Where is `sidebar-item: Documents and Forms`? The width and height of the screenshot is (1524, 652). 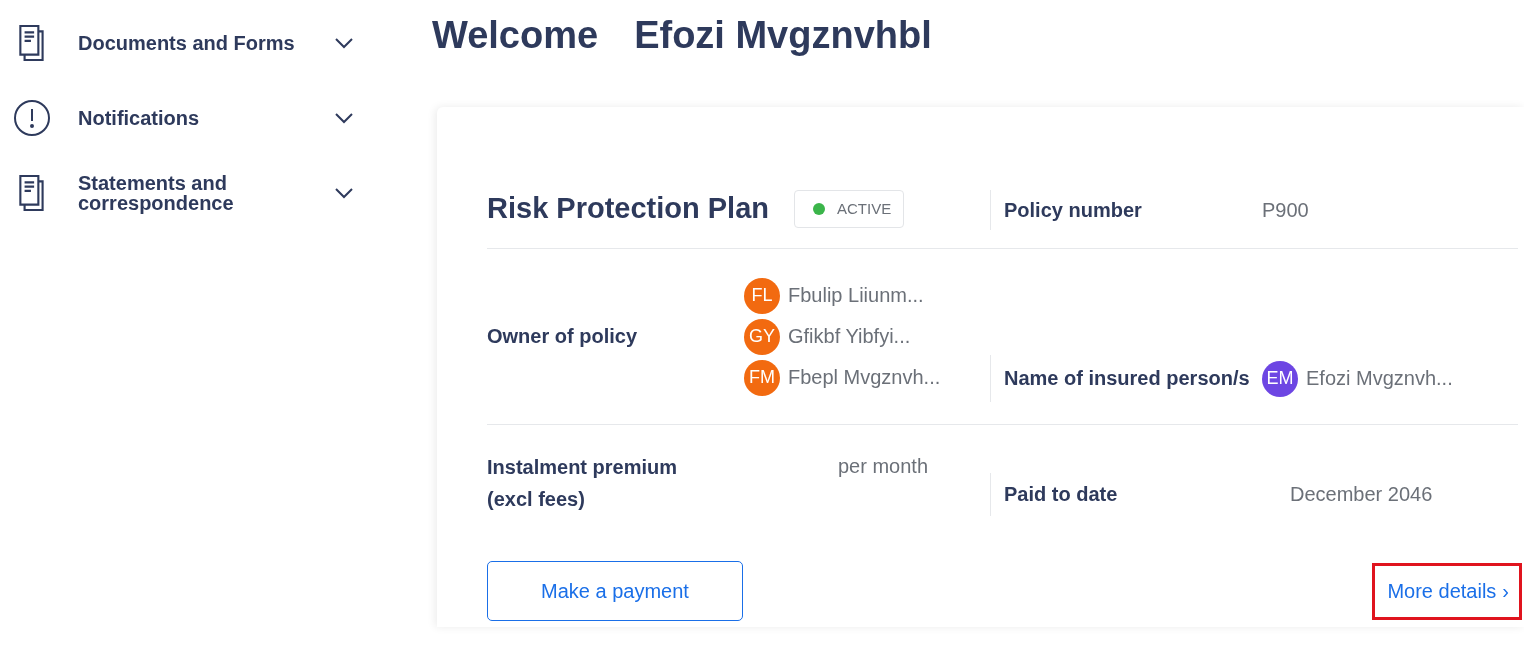 sidebar-item: Documents and Forms is located at coordinates (180, 43).